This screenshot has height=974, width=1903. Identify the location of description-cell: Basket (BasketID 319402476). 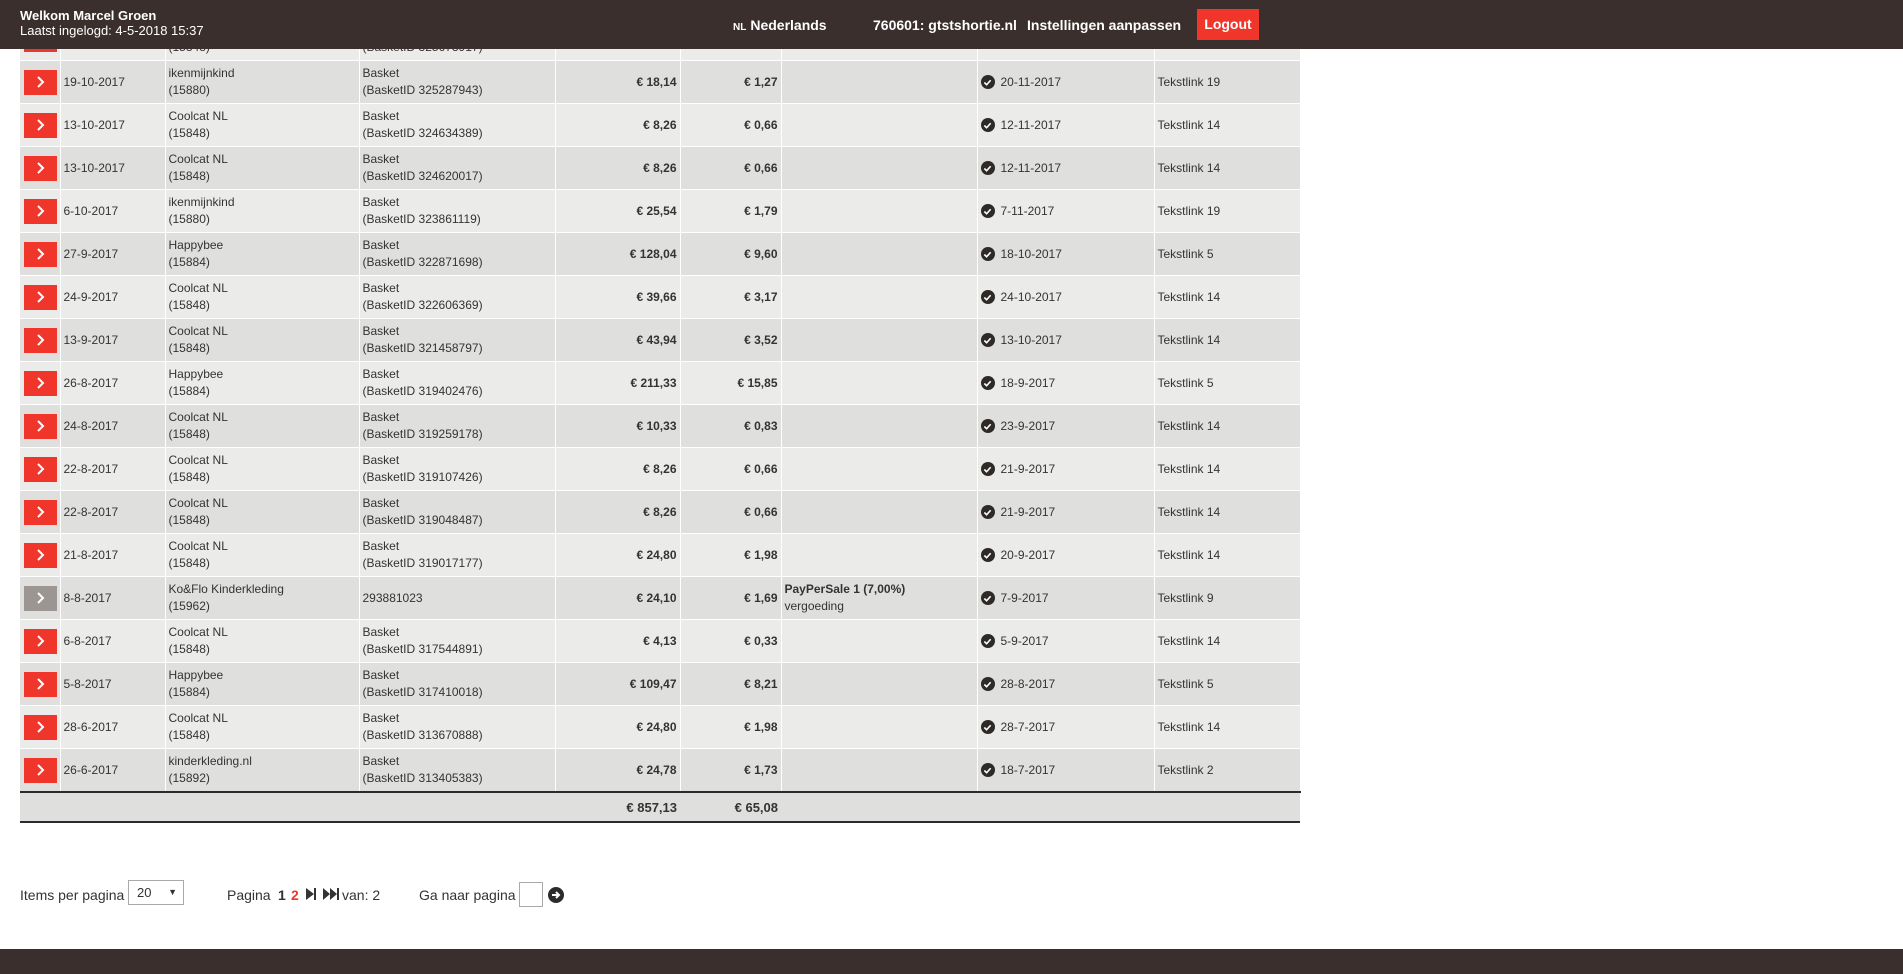
(457, 383).